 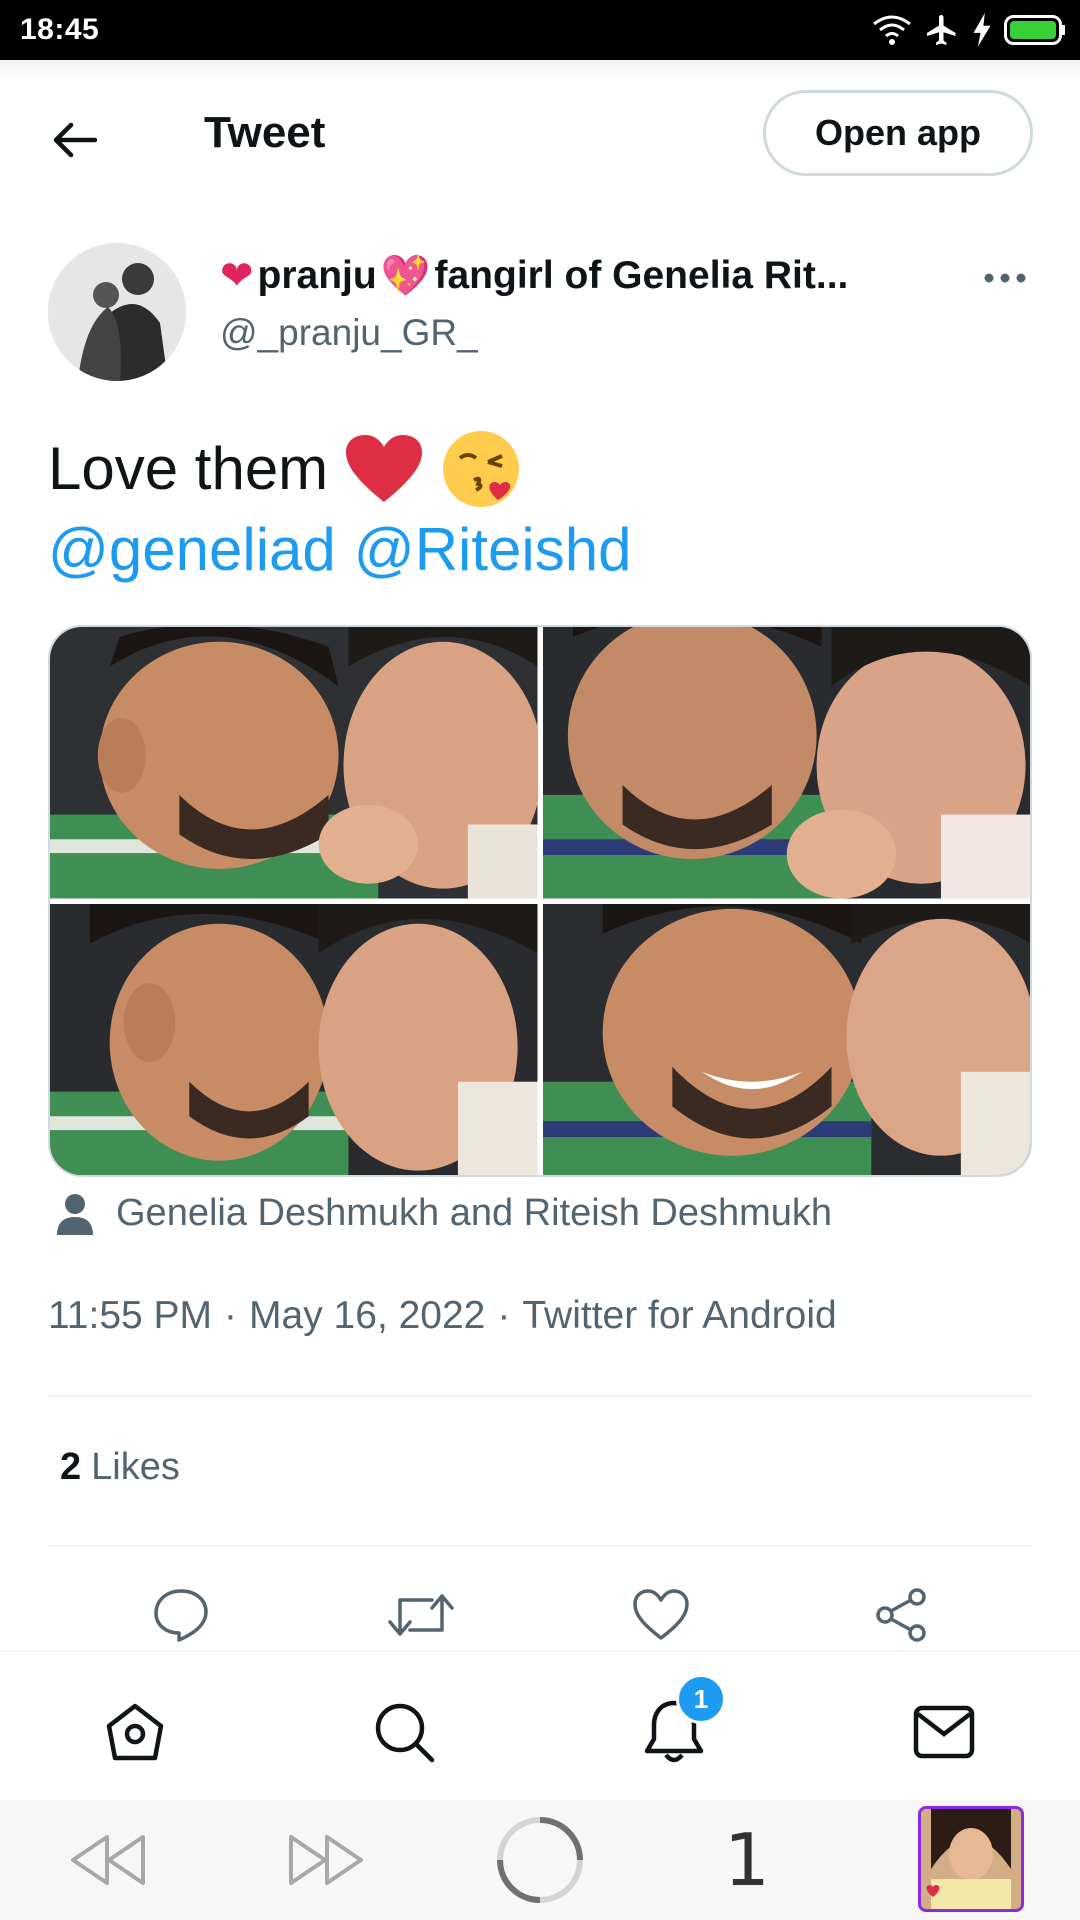 I want to click on rewind-icon, so click(x=108, y=1860).